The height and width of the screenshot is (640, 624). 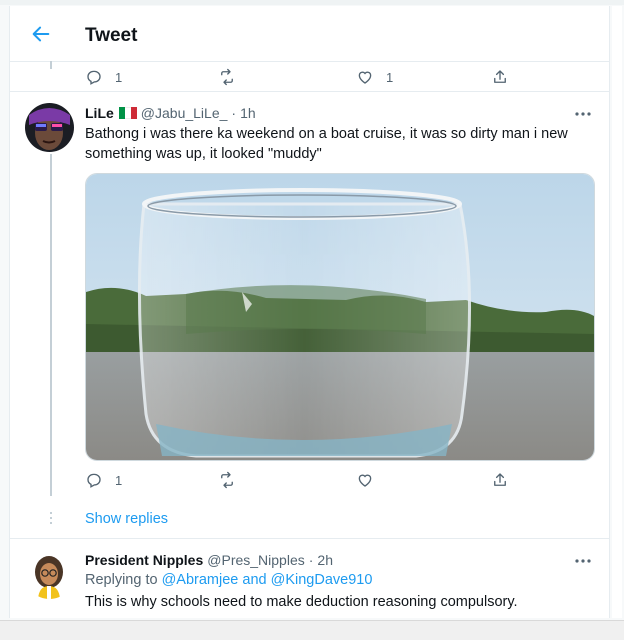 What do you see at coordinates (121, 580) in the screenshot?
I see `replying-prefix: Replying to` at bounding box center [121, 580].